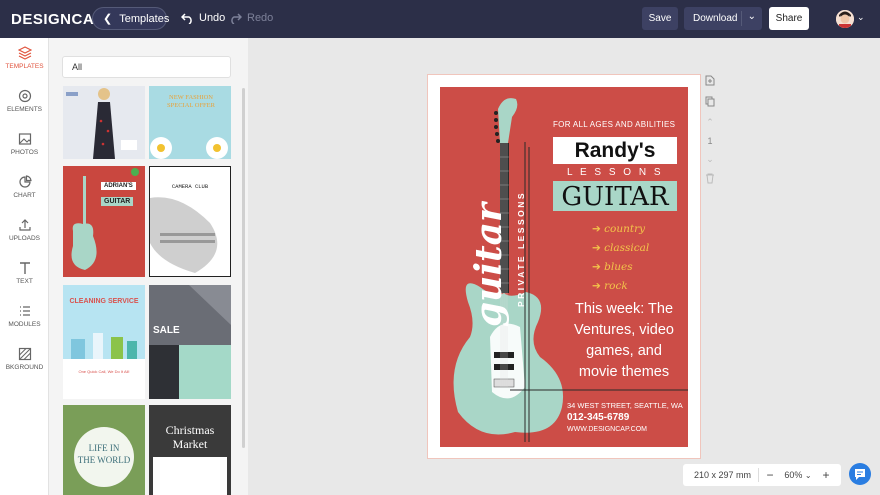 The height and width of the screenshot is (495, 880). I want to click on template-thumb-adrians-guitar: ADRIAN'S GUITAR, so click(104, 221).